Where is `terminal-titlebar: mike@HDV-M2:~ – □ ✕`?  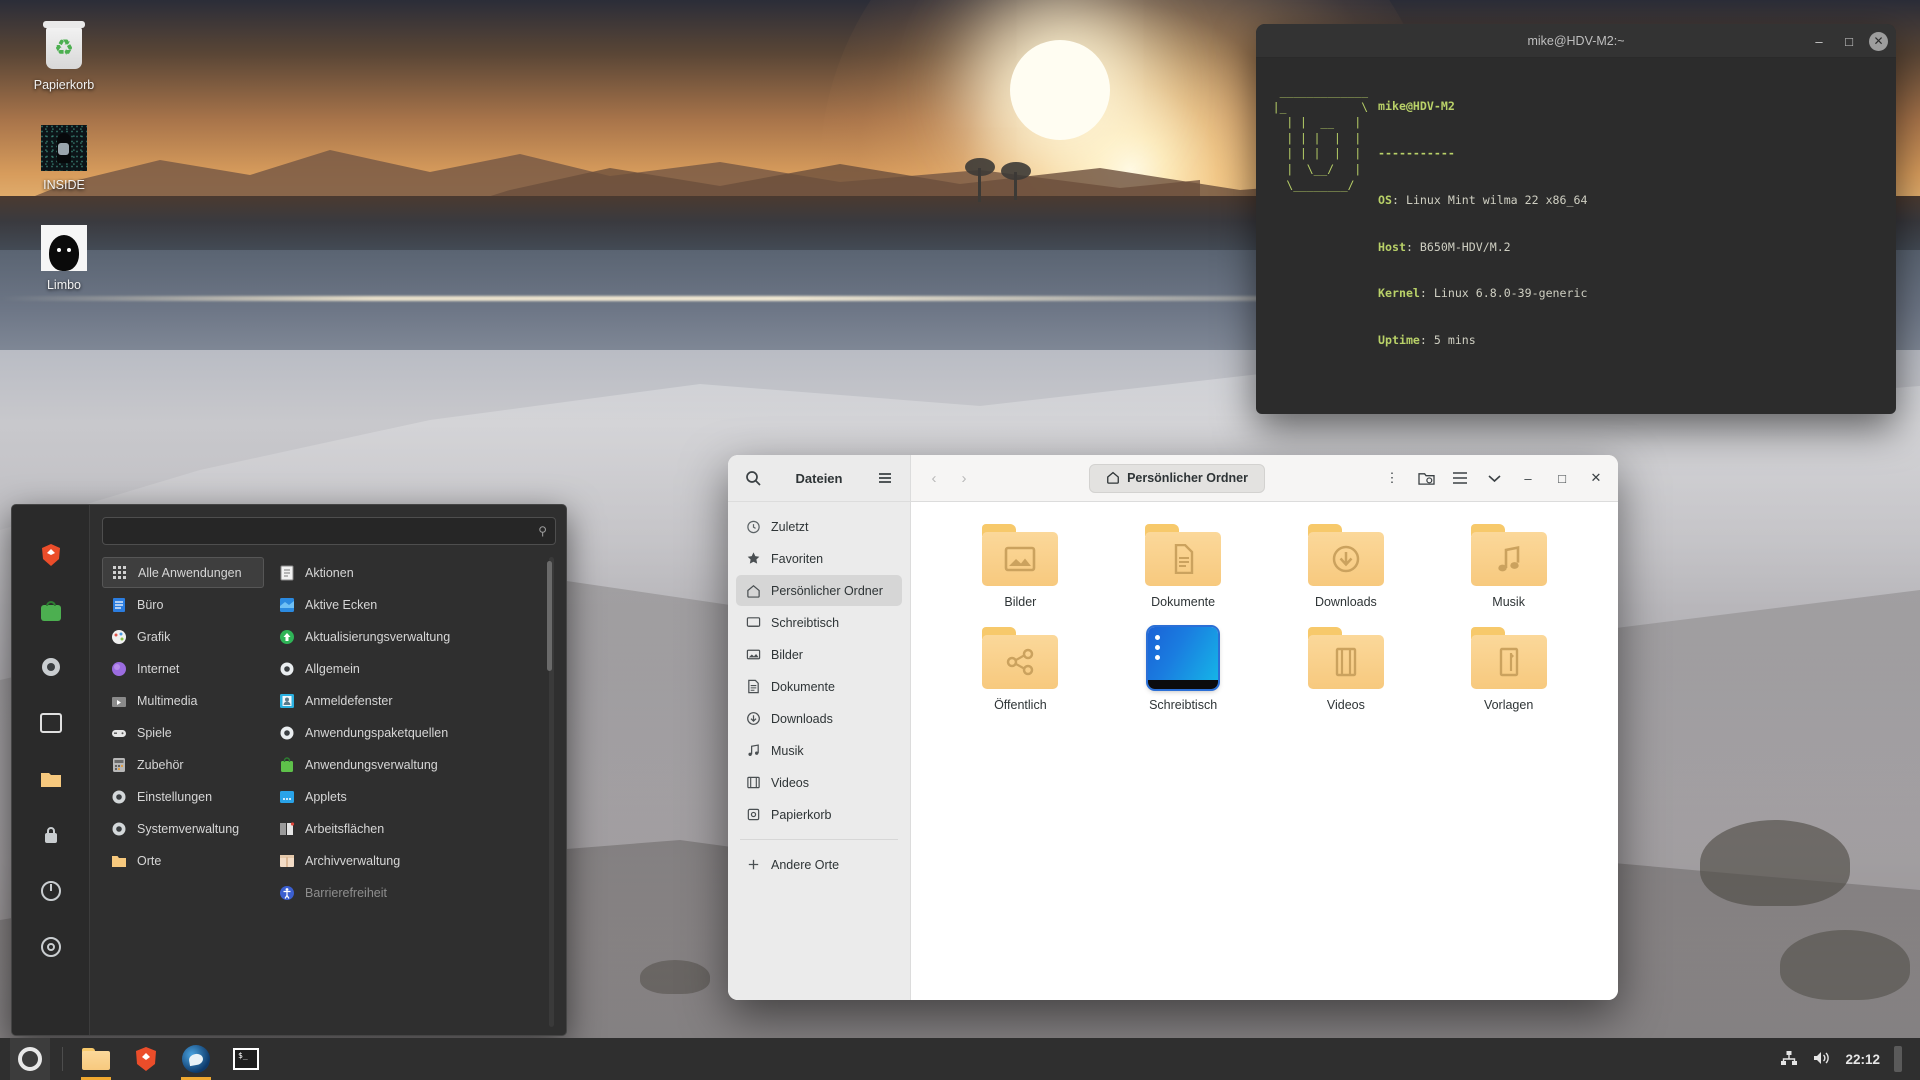 terminal-titlebar: mike@HDV-M2:~ – □ ✕ is located at coordinates (1576, 41).